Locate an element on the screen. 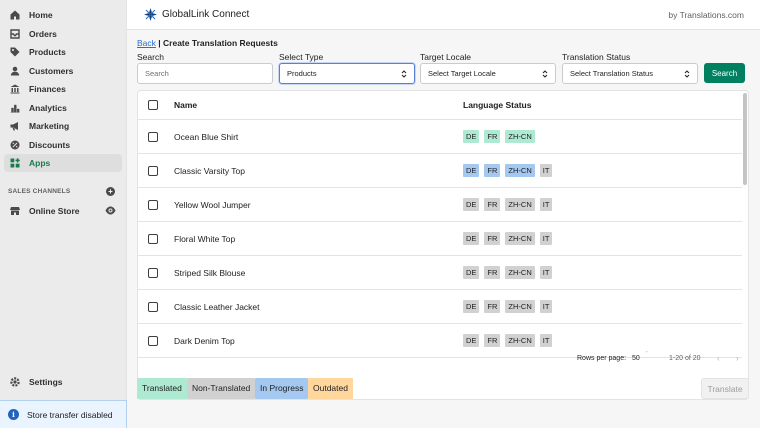  sidebar-item-label: Marketing is located at coordinates (49, 126).